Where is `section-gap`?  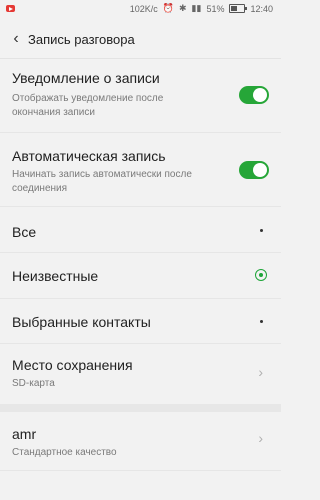
section-gap is located at coordinates (140, 408).